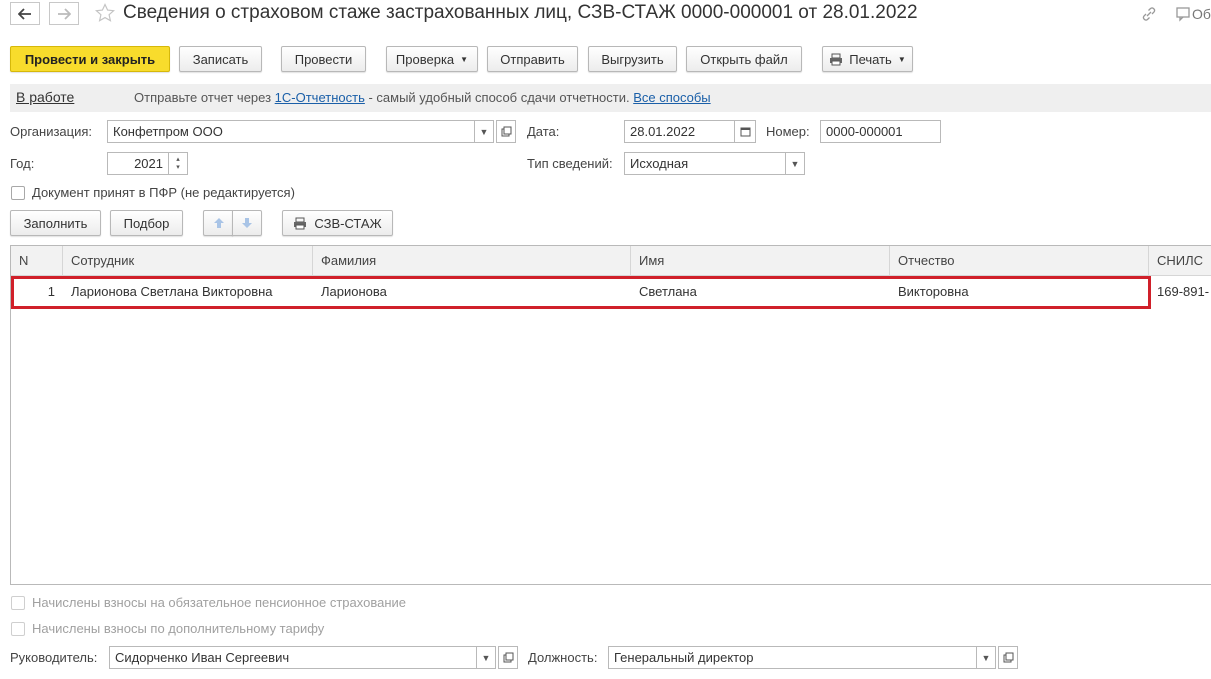 This screenshot has width=1211, height=679. I want to click on date-label: Дата:, so click(543, 131).